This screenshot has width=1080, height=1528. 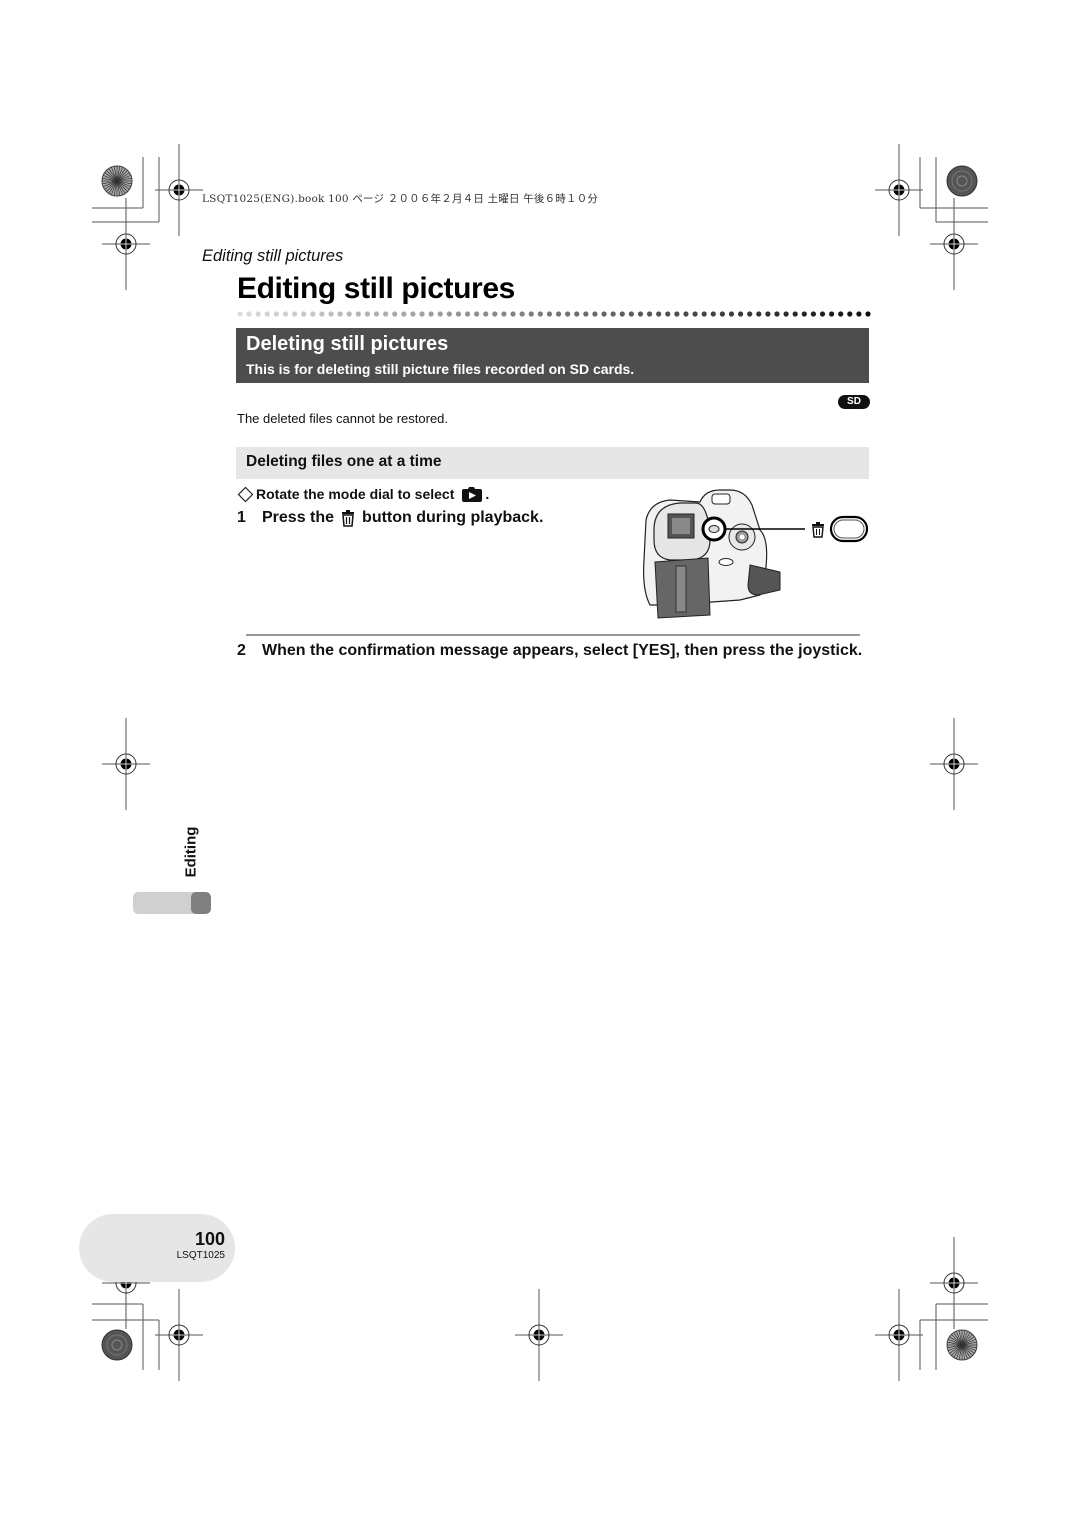 What do you see at coordinates (554, 314) in the screenshot?
I see `dotted-divider` at bounding box center [554, 314].